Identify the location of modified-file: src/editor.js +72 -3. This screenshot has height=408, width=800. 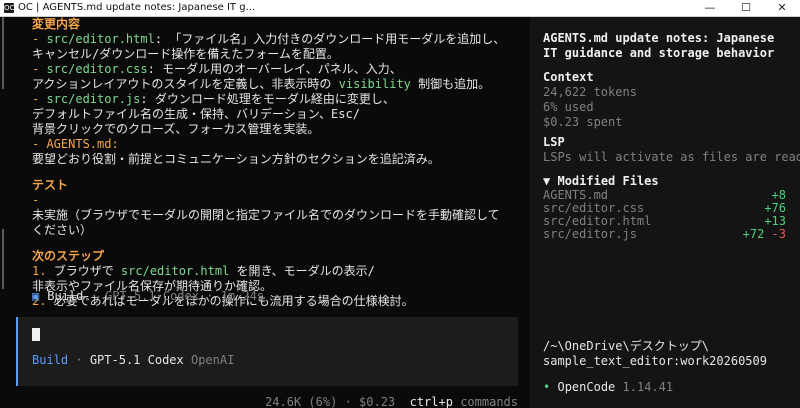
(668, 234).